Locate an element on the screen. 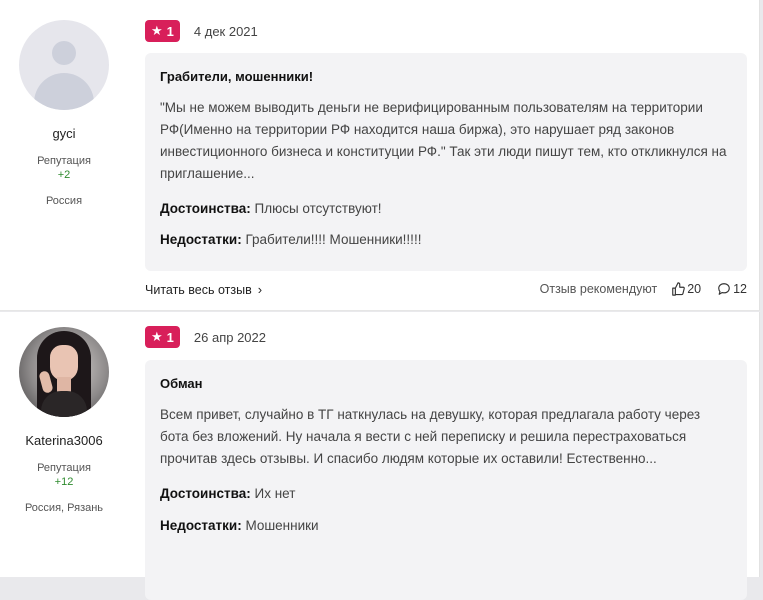 The image size is (763, 600). avatar-photo-face is located at coordinates (64, 363).